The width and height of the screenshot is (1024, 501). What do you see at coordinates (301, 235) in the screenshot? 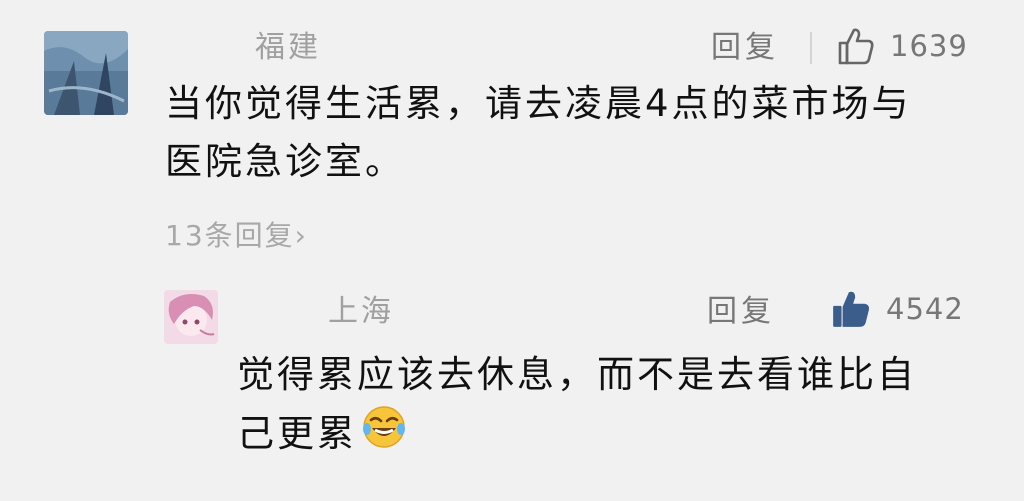
I see `chevron-right-icon: ›` at bounding box center [301, 235].